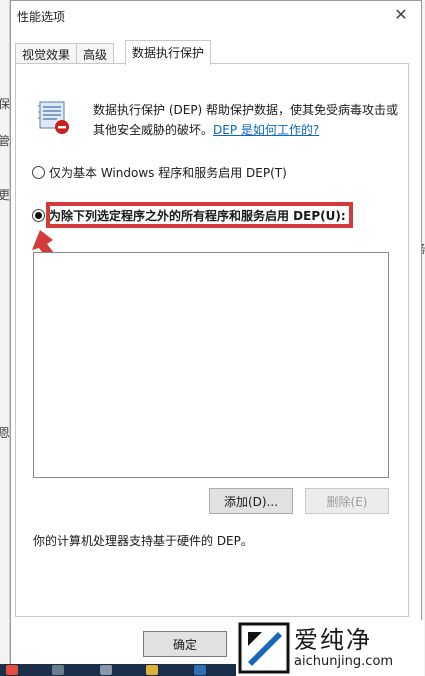 This screenshot has height=676, width=425. Describe the element at coordinates (46, 54) in the screenshot. I see `tab-visual-effects: 视觉效果` at that location.